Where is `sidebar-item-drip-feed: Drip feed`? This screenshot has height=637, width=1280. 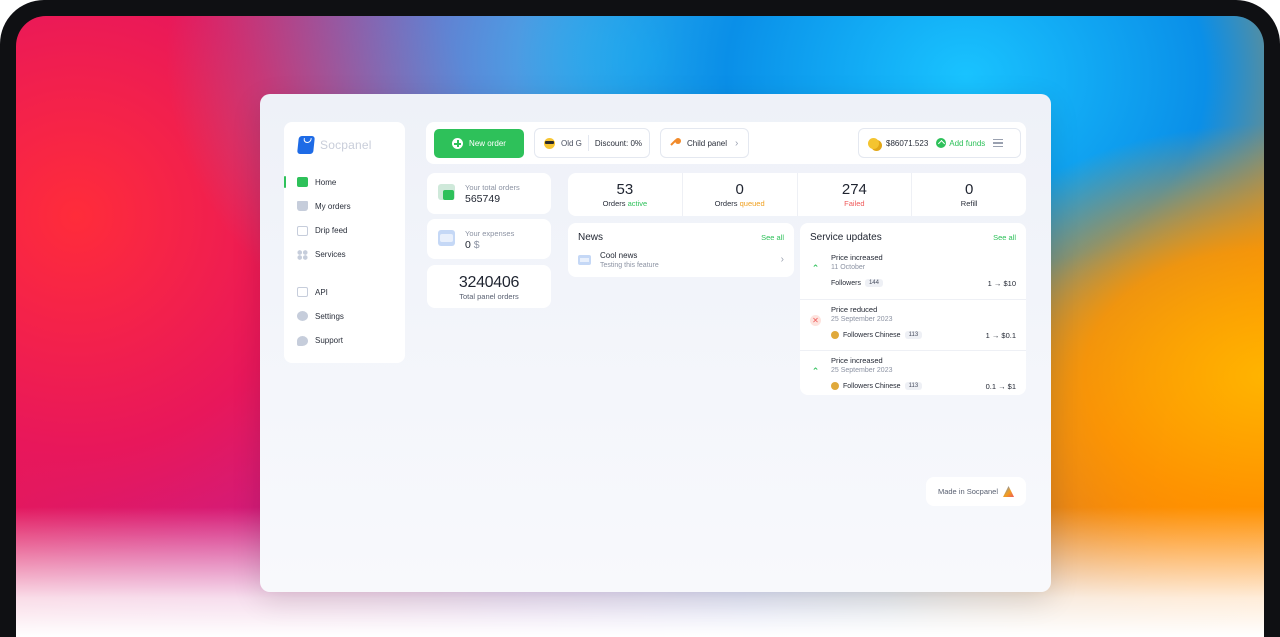
sidebar-item-drip-feed: Drip feed is located at coordinates (344, 231).